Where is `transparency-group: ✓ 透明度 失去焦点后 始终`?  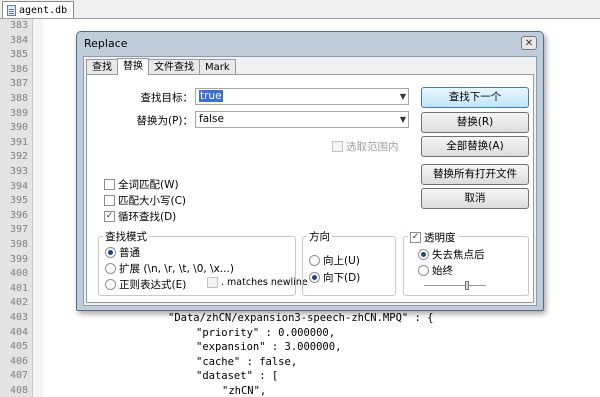 transparency-group: ✓ 透明度 失去焦点后 始终 is located at coordinates (466, 263).